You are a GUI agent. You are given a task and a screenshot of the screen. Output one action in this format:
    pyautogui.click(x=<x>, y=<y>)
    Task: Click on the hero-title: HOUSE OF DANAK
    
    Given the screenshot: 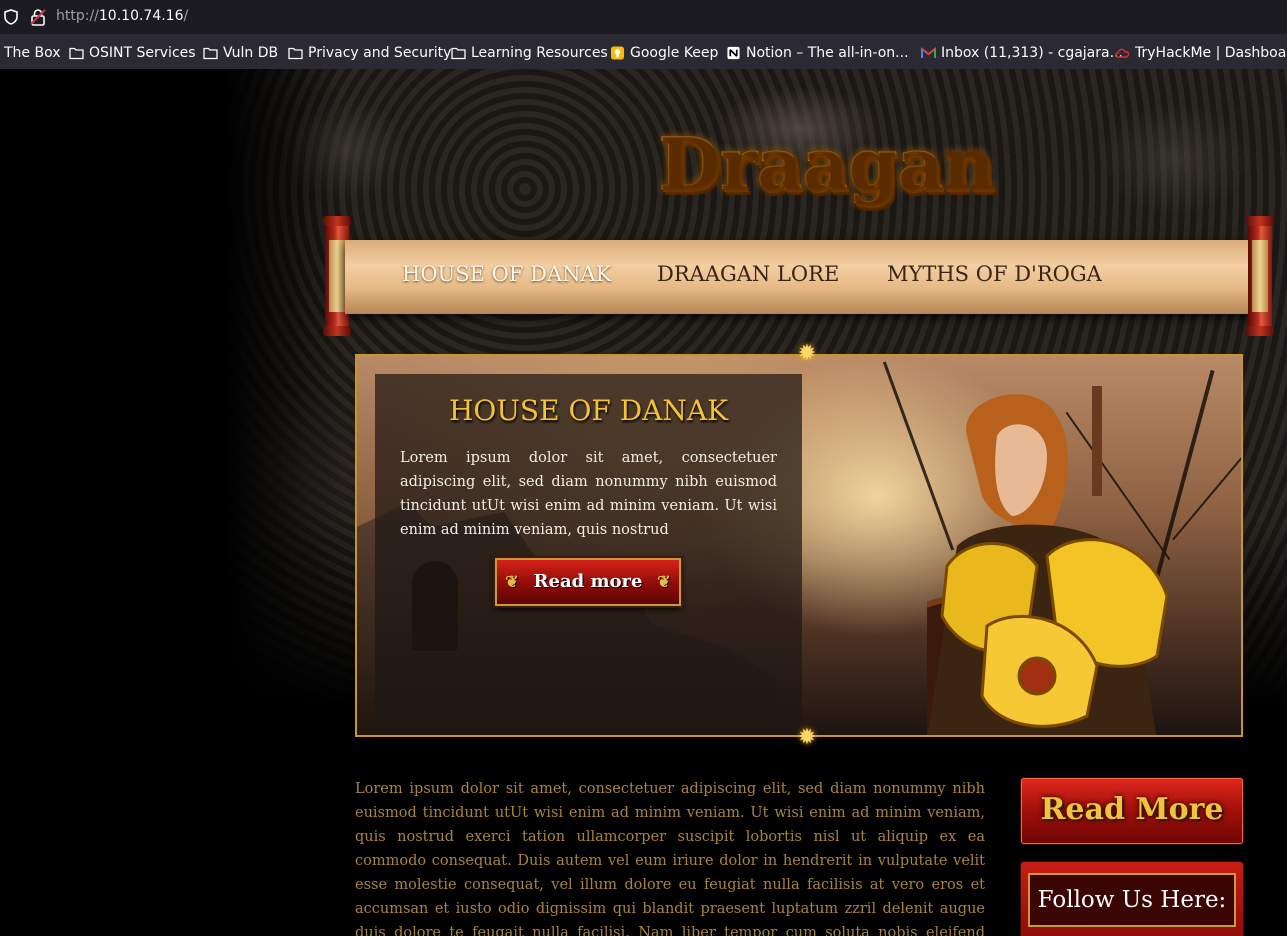 What is the action you would take?
    pyautogui.click(x=588, y=410)
    